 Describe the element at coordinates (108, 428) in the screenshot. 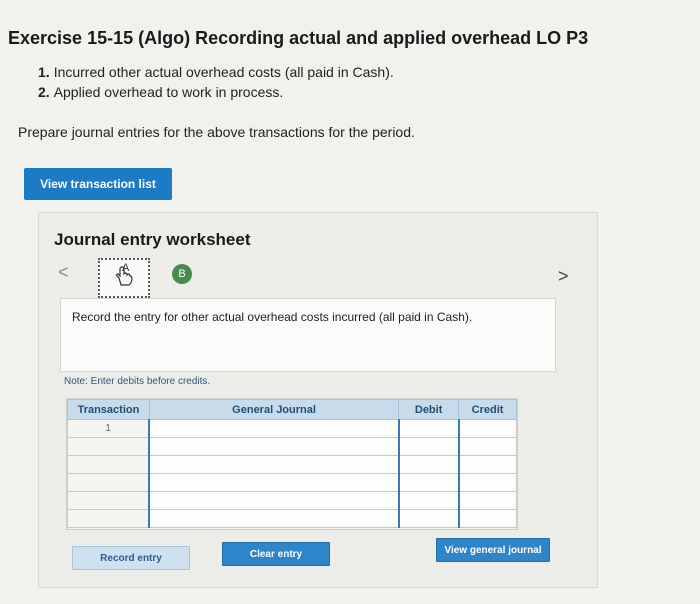

I see `transaction-cell: 1` at that location.